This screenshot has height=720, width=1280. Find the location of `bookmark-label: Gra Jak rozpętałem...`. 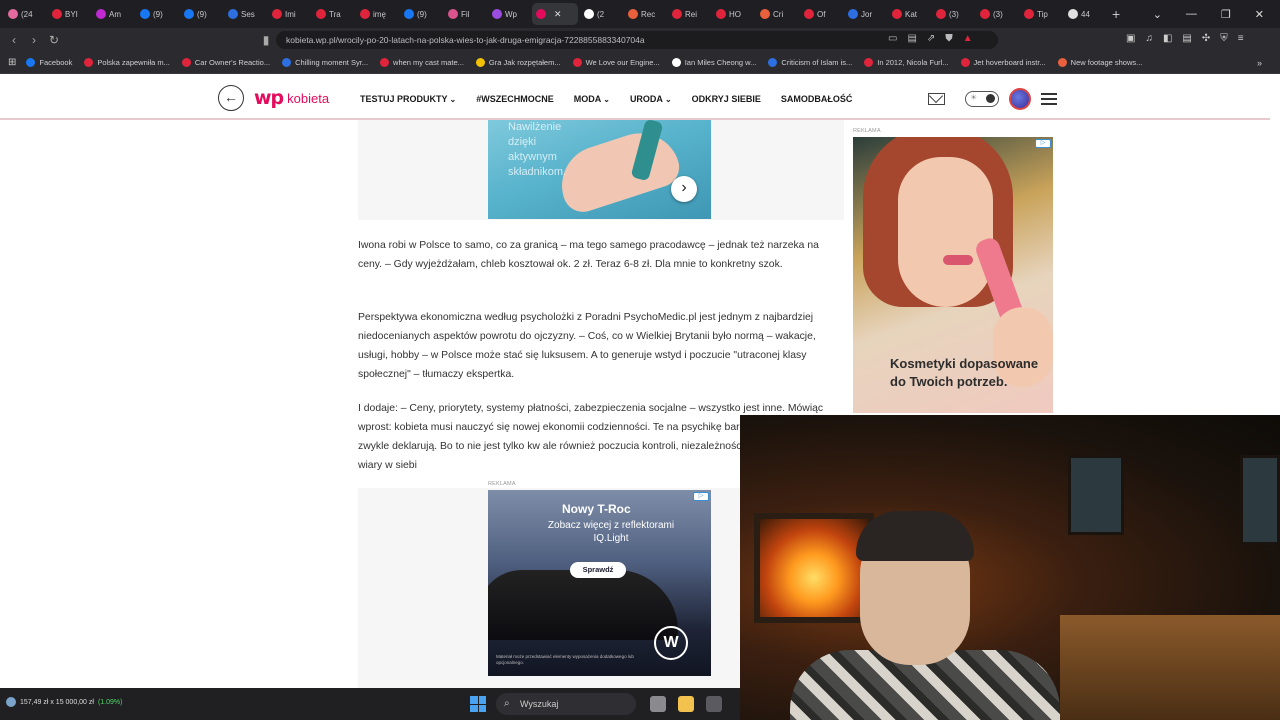

bookmark-label: Gra Jak rozpętałem... is located at coordinates (524, 62).